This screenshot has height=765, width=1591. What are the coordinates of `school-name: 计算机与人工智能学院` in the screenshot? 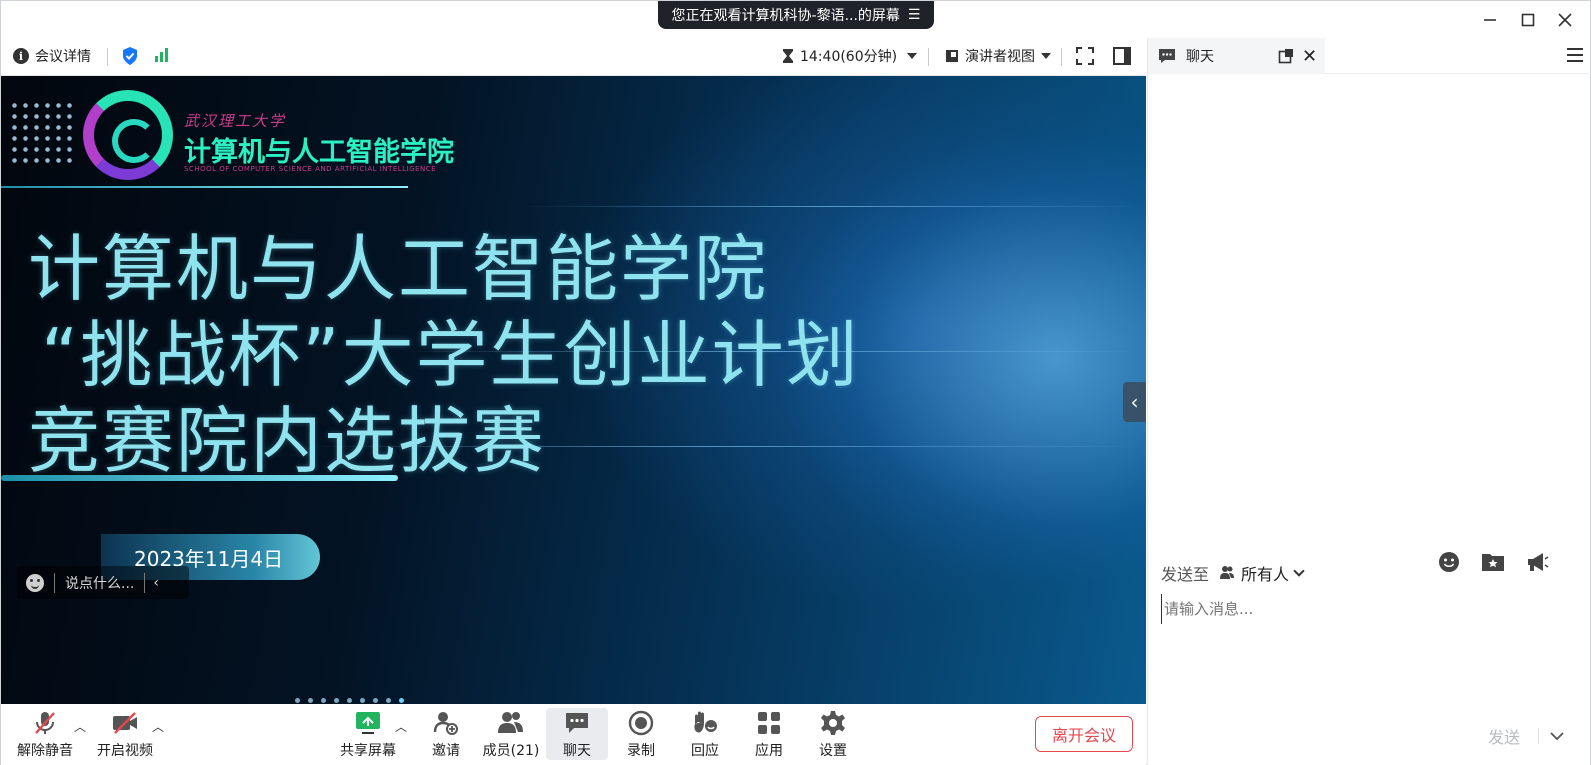 It's located at (319, 152).